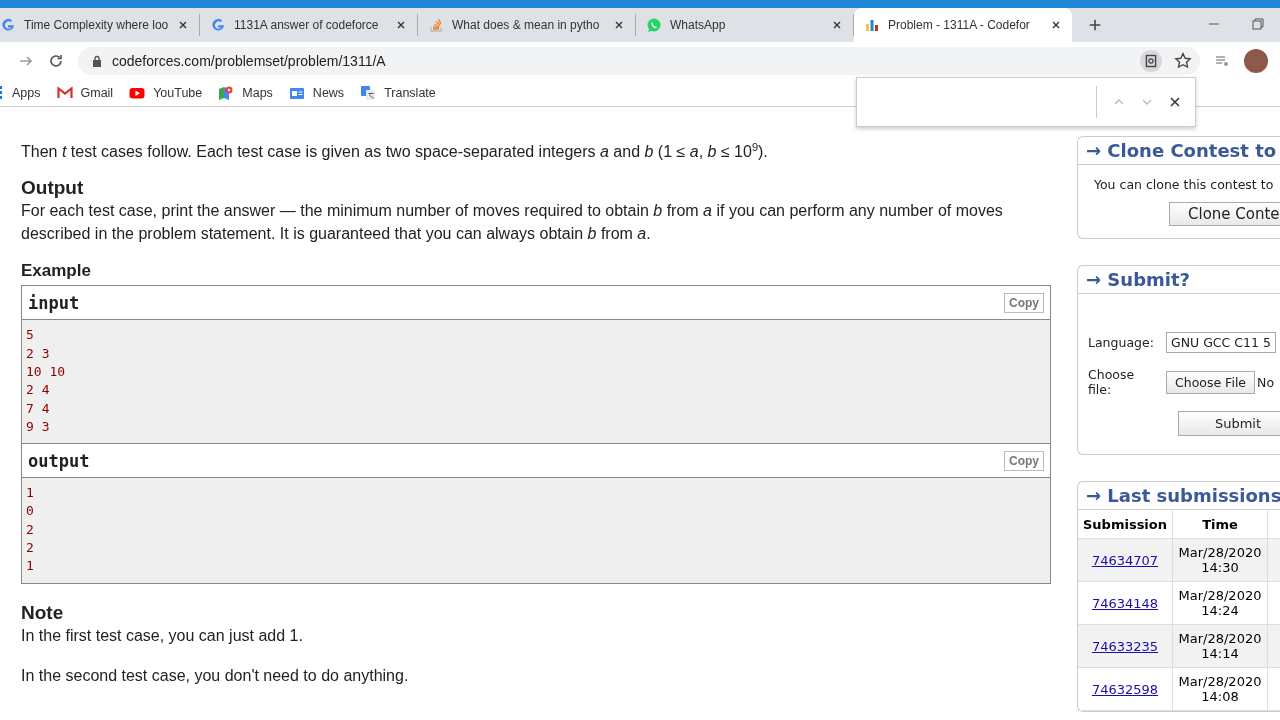 The height and width of the screenshot is (720, 1280). Describe the element at coordinates (1179, 151) in the screenshot. I see `card-title: → Clone Contest to` at that location.